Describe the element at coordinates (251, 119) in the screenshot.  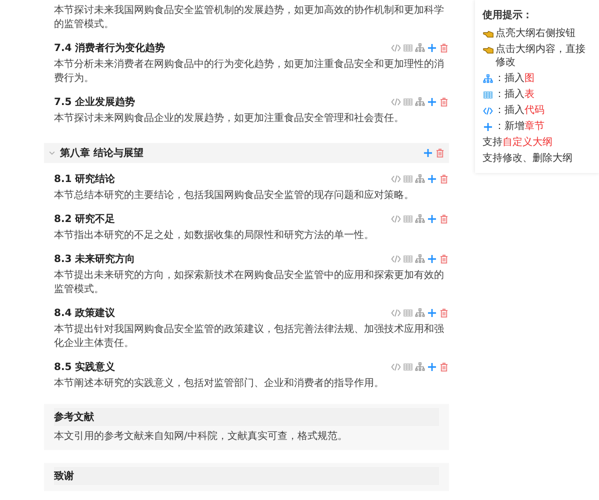
I see `section-description: 本节探讨未来网购食品企业的发展趋势，如更加注重食品安全管理和社会责任。` at that location.